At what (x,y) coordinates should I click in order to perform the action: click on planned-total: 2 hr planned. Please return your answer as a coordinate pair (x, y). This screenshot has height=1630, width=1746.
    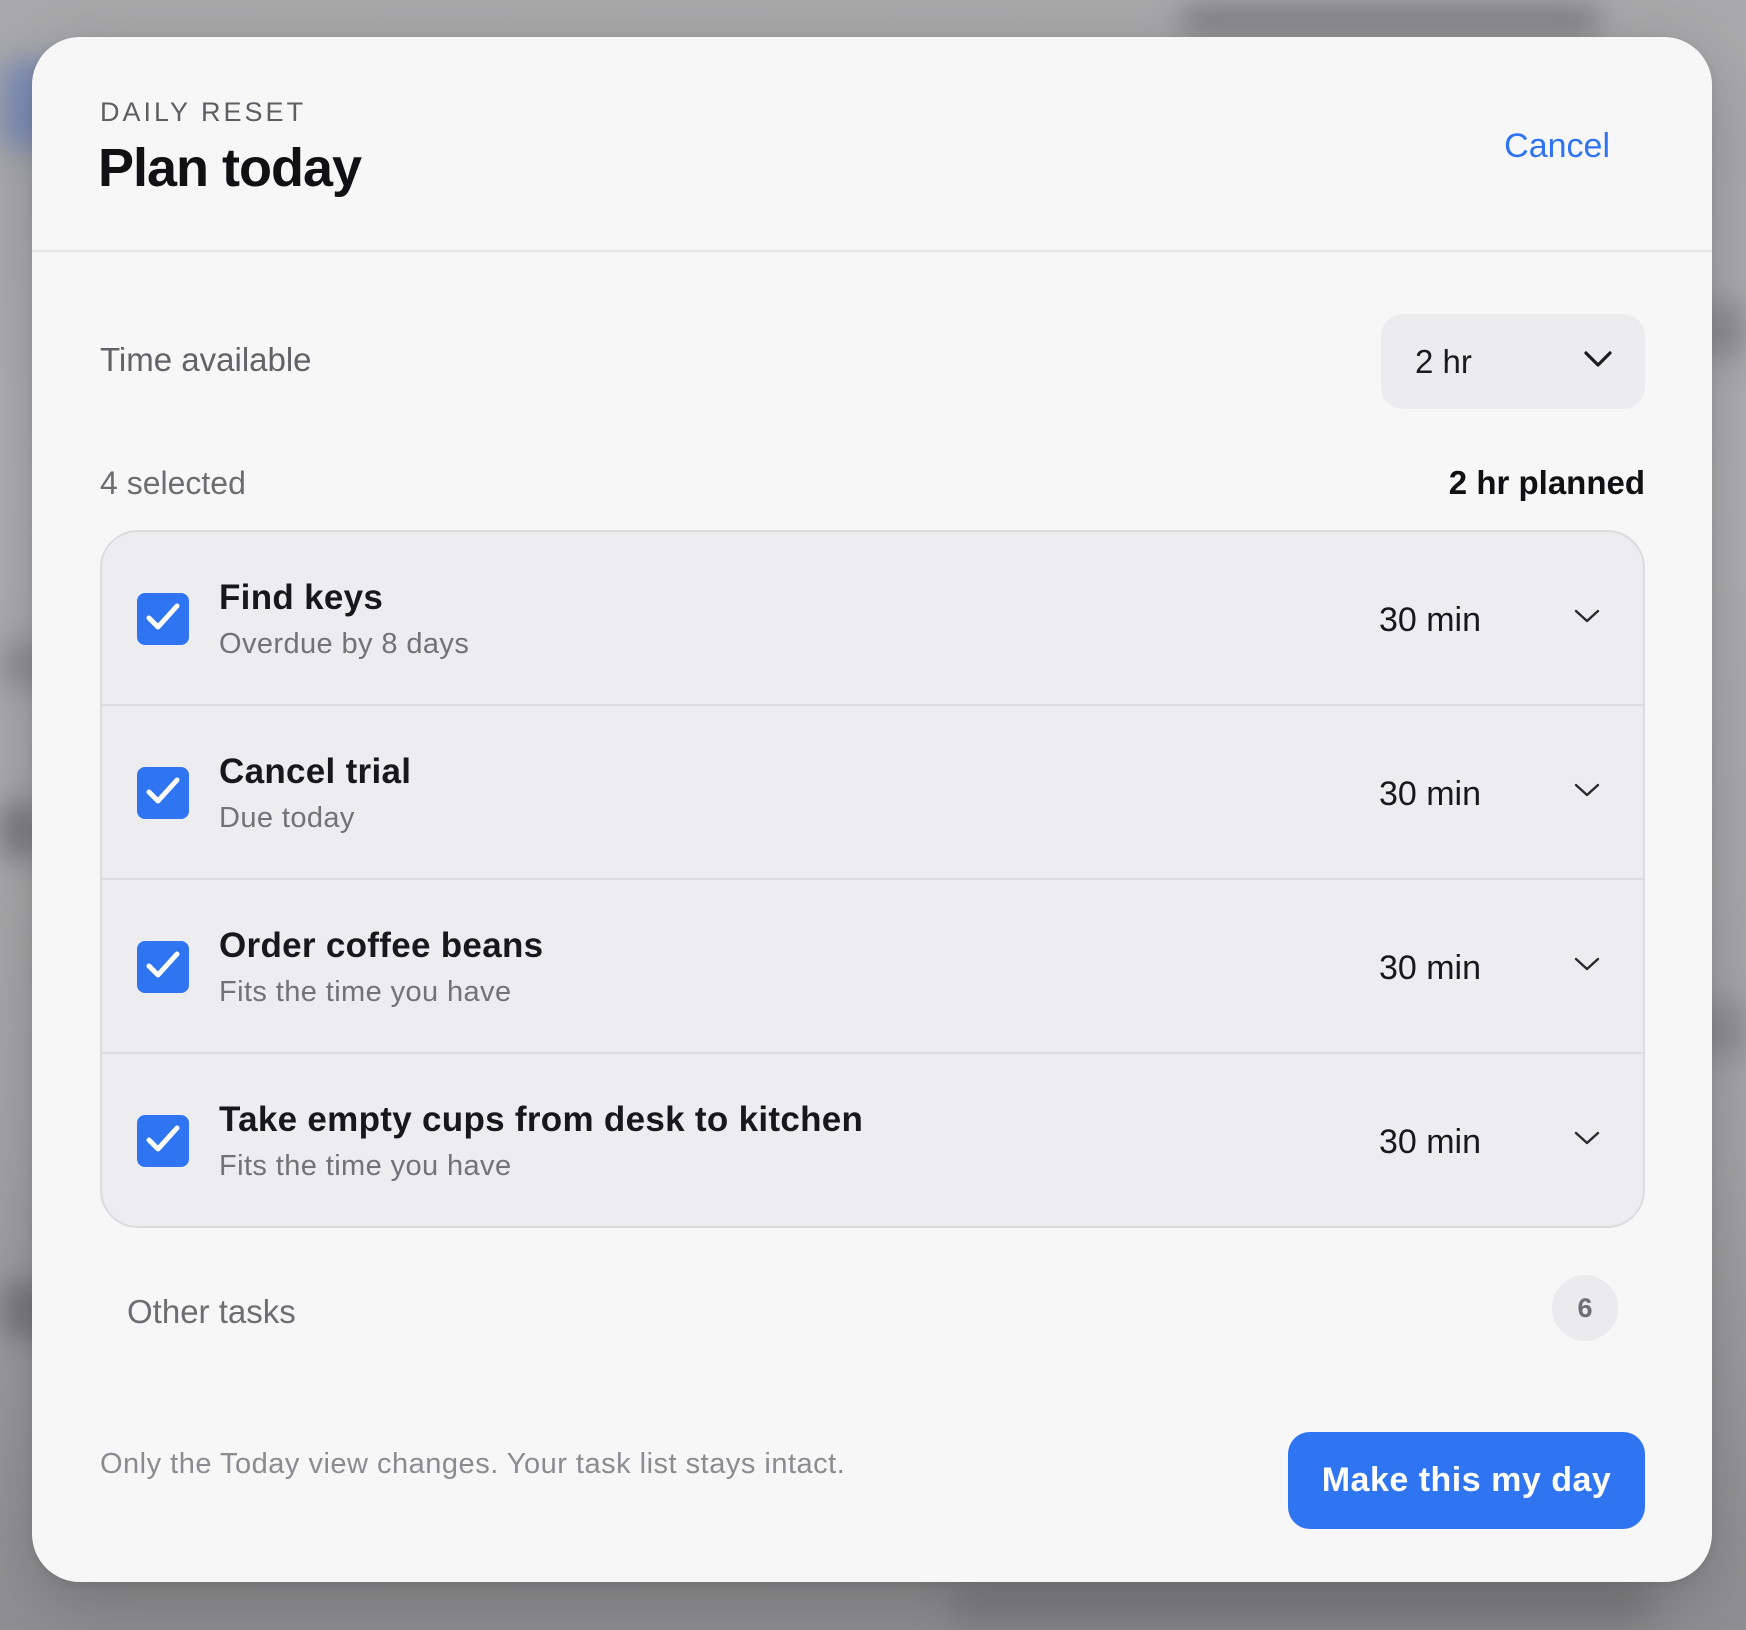
    Looking at the image, I should click on (1546, 482).